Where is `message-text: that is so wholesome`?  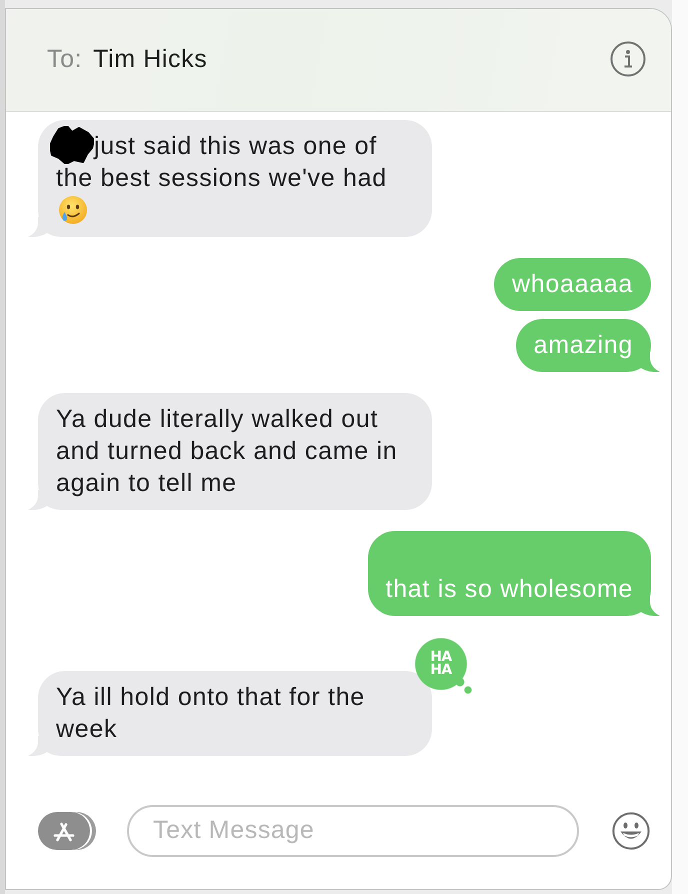
message-text: that is so wholesome is located at coordinates (509, 589).